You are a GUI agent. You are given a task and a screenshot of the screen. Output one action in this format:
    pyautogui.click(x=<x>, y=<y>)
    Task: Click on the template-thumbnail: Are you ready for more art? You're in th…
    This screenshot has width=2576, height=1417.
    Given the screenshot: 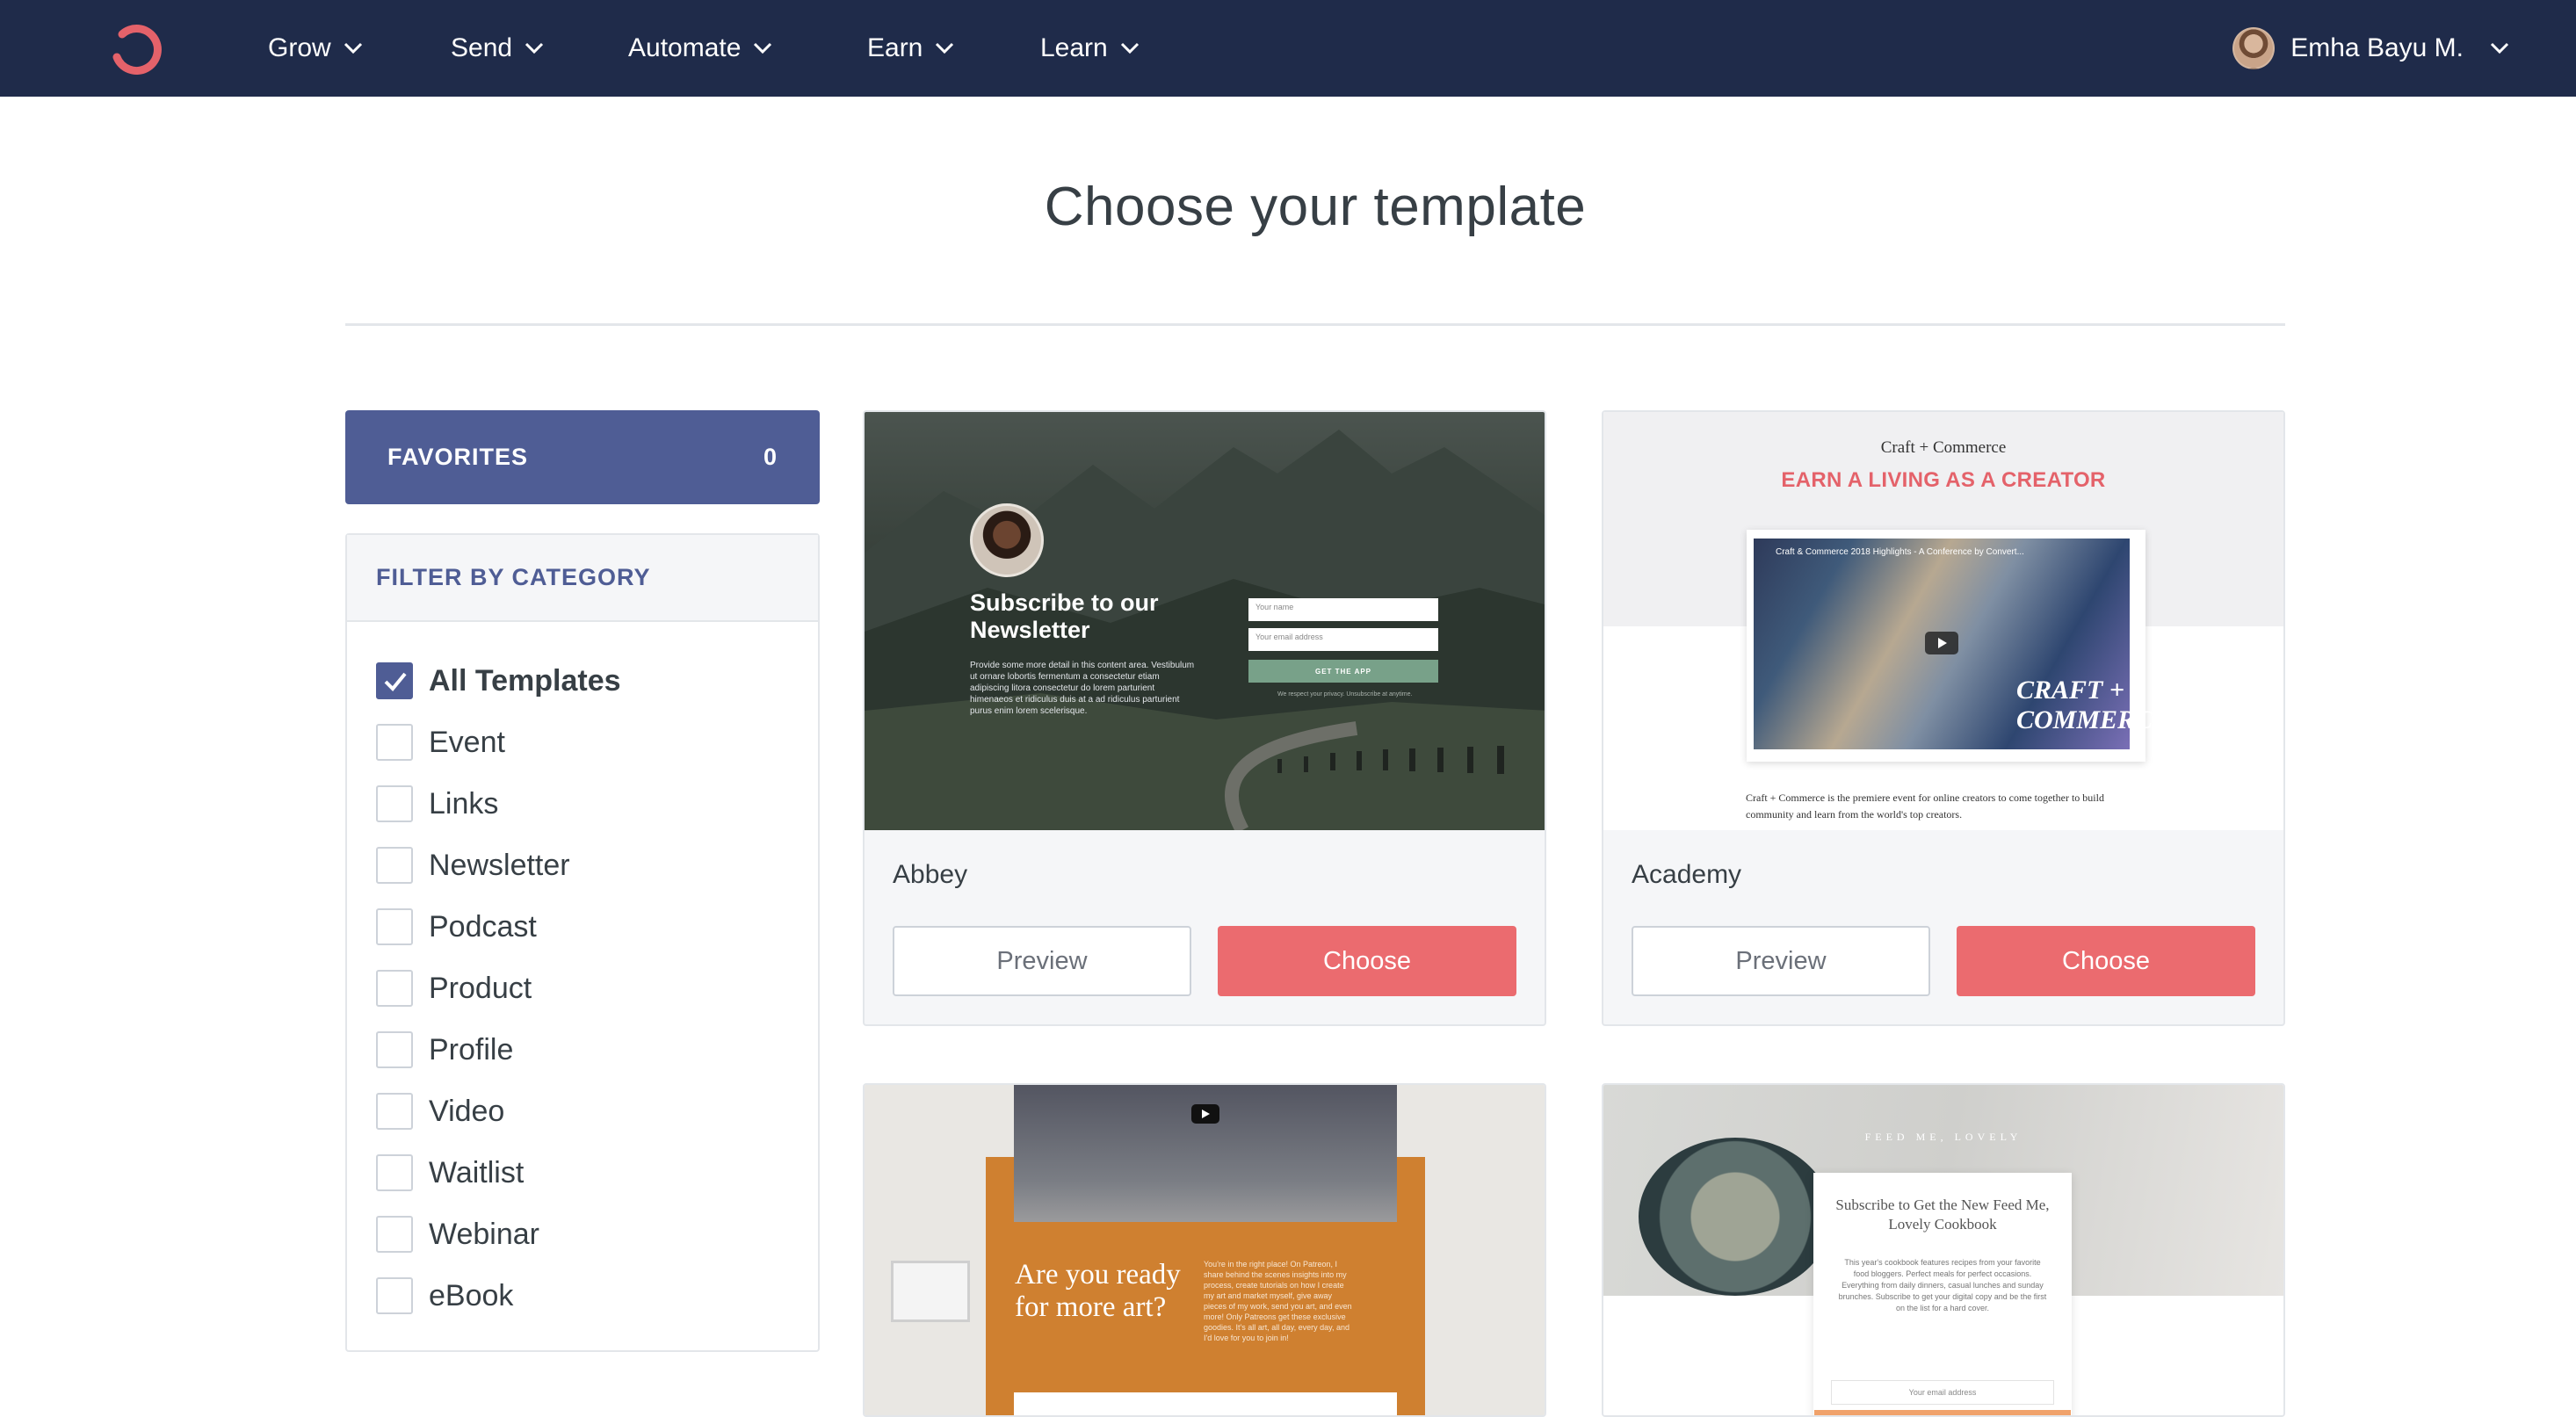 What is the action you would take?
    pyautogui.click(x=1205, y=1250)
    